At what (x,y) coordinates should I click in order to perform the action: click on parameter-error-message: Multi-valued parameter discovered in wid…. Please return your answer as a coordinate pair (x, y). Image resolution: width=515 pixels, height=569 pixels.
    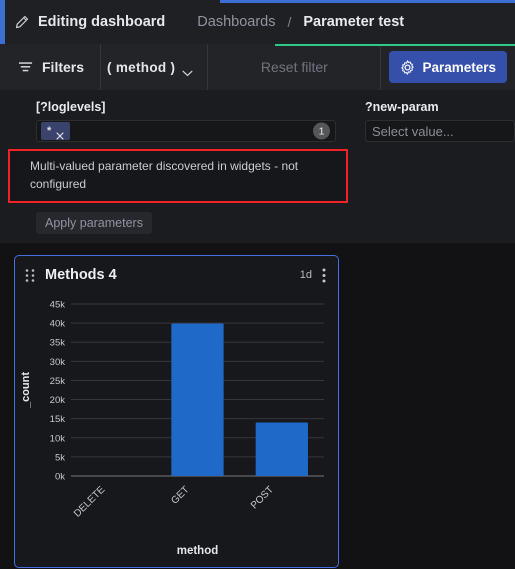
    Looking at the image, I should click on (164, 175).